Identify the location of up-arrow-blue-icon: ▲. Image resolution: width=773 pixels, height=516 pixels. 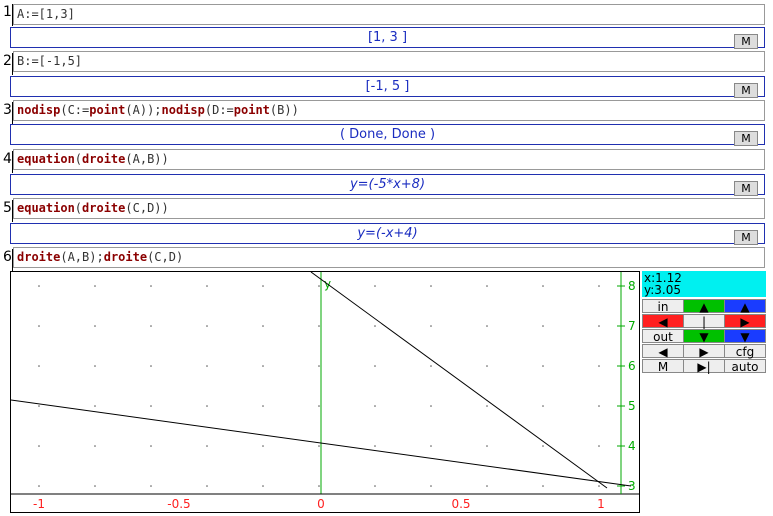
(745, 306).